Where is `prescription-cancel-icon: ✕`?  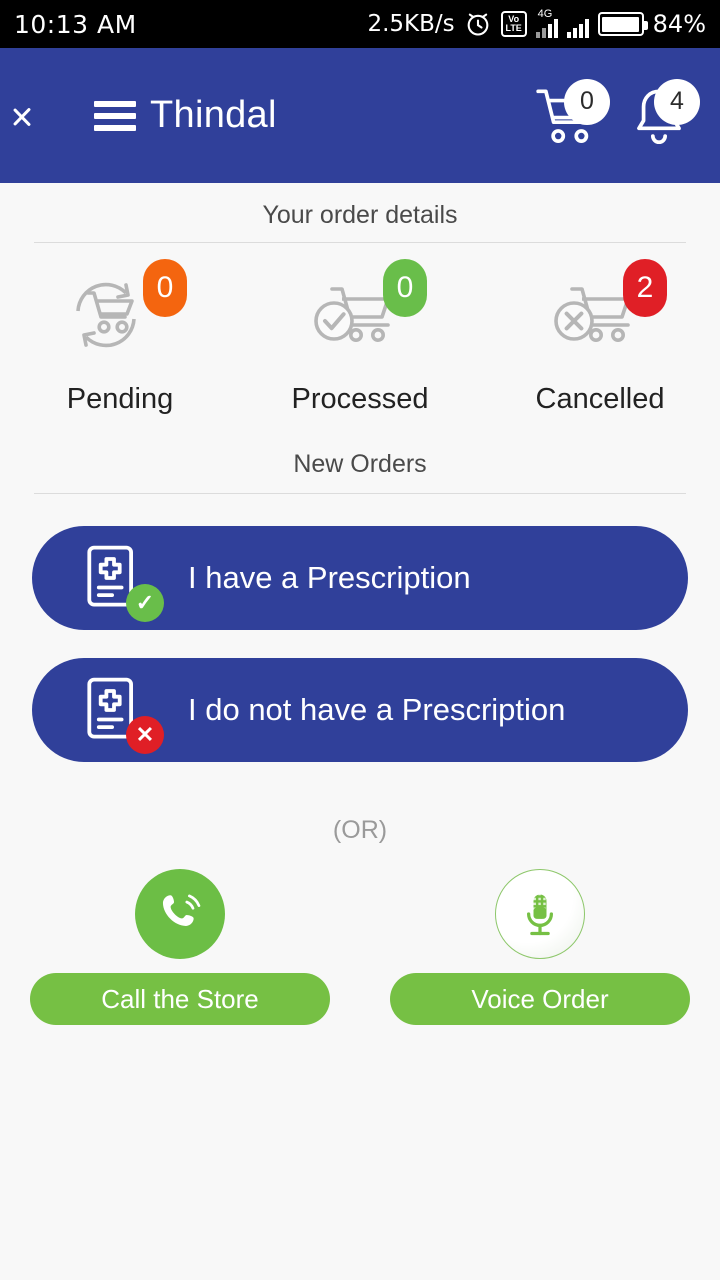 prescription-cancel-icon: ✕ is located at coordinates (120, 713).